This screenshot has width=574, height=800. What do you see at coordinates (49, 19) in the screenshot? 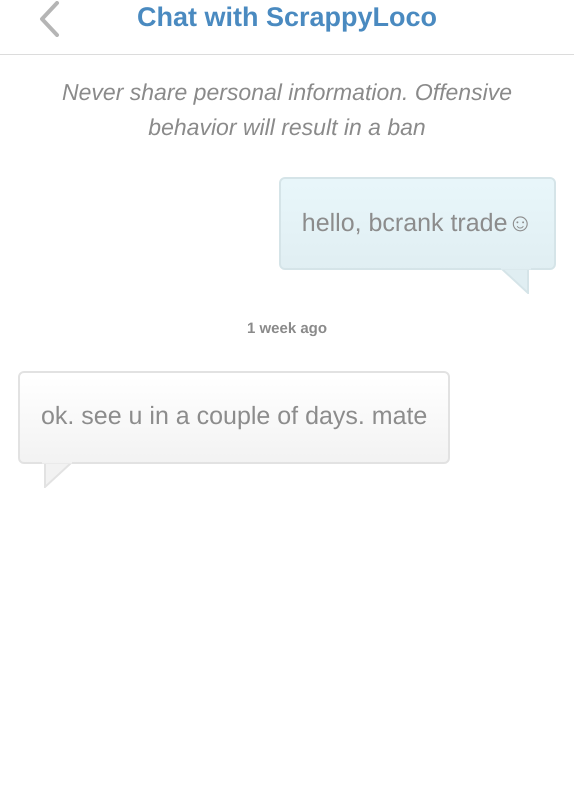
I see `back-chevron-icon` at bounding box center [49, 19].